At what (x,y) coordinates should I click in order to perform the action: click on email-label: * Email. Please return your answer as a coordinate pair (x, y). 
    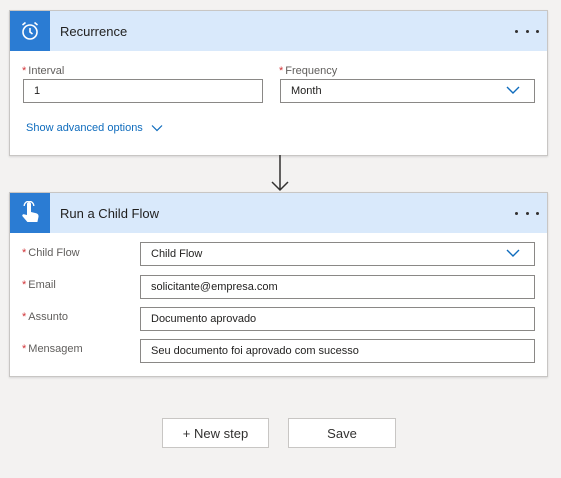
    Looking at the image, I should click on (39, 285).